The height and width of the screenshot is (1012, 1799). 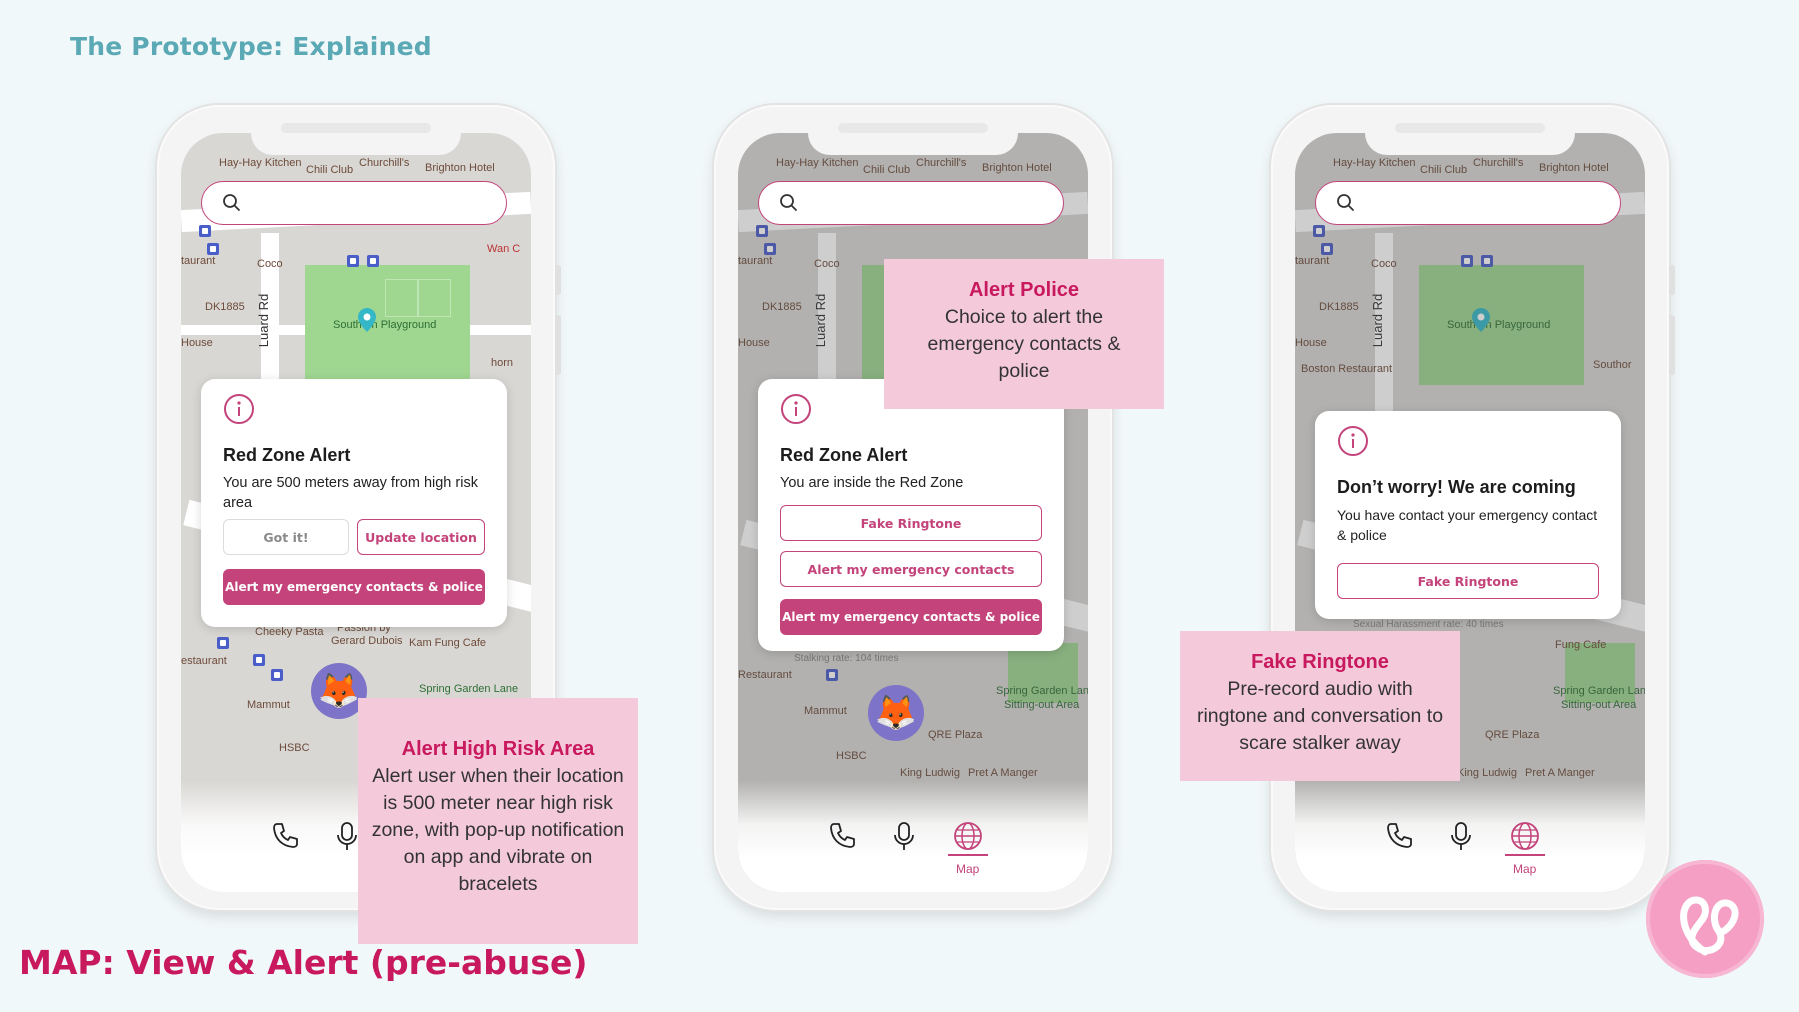 I want to click on got-it-button: Got it!, so click(x=286, y=537).